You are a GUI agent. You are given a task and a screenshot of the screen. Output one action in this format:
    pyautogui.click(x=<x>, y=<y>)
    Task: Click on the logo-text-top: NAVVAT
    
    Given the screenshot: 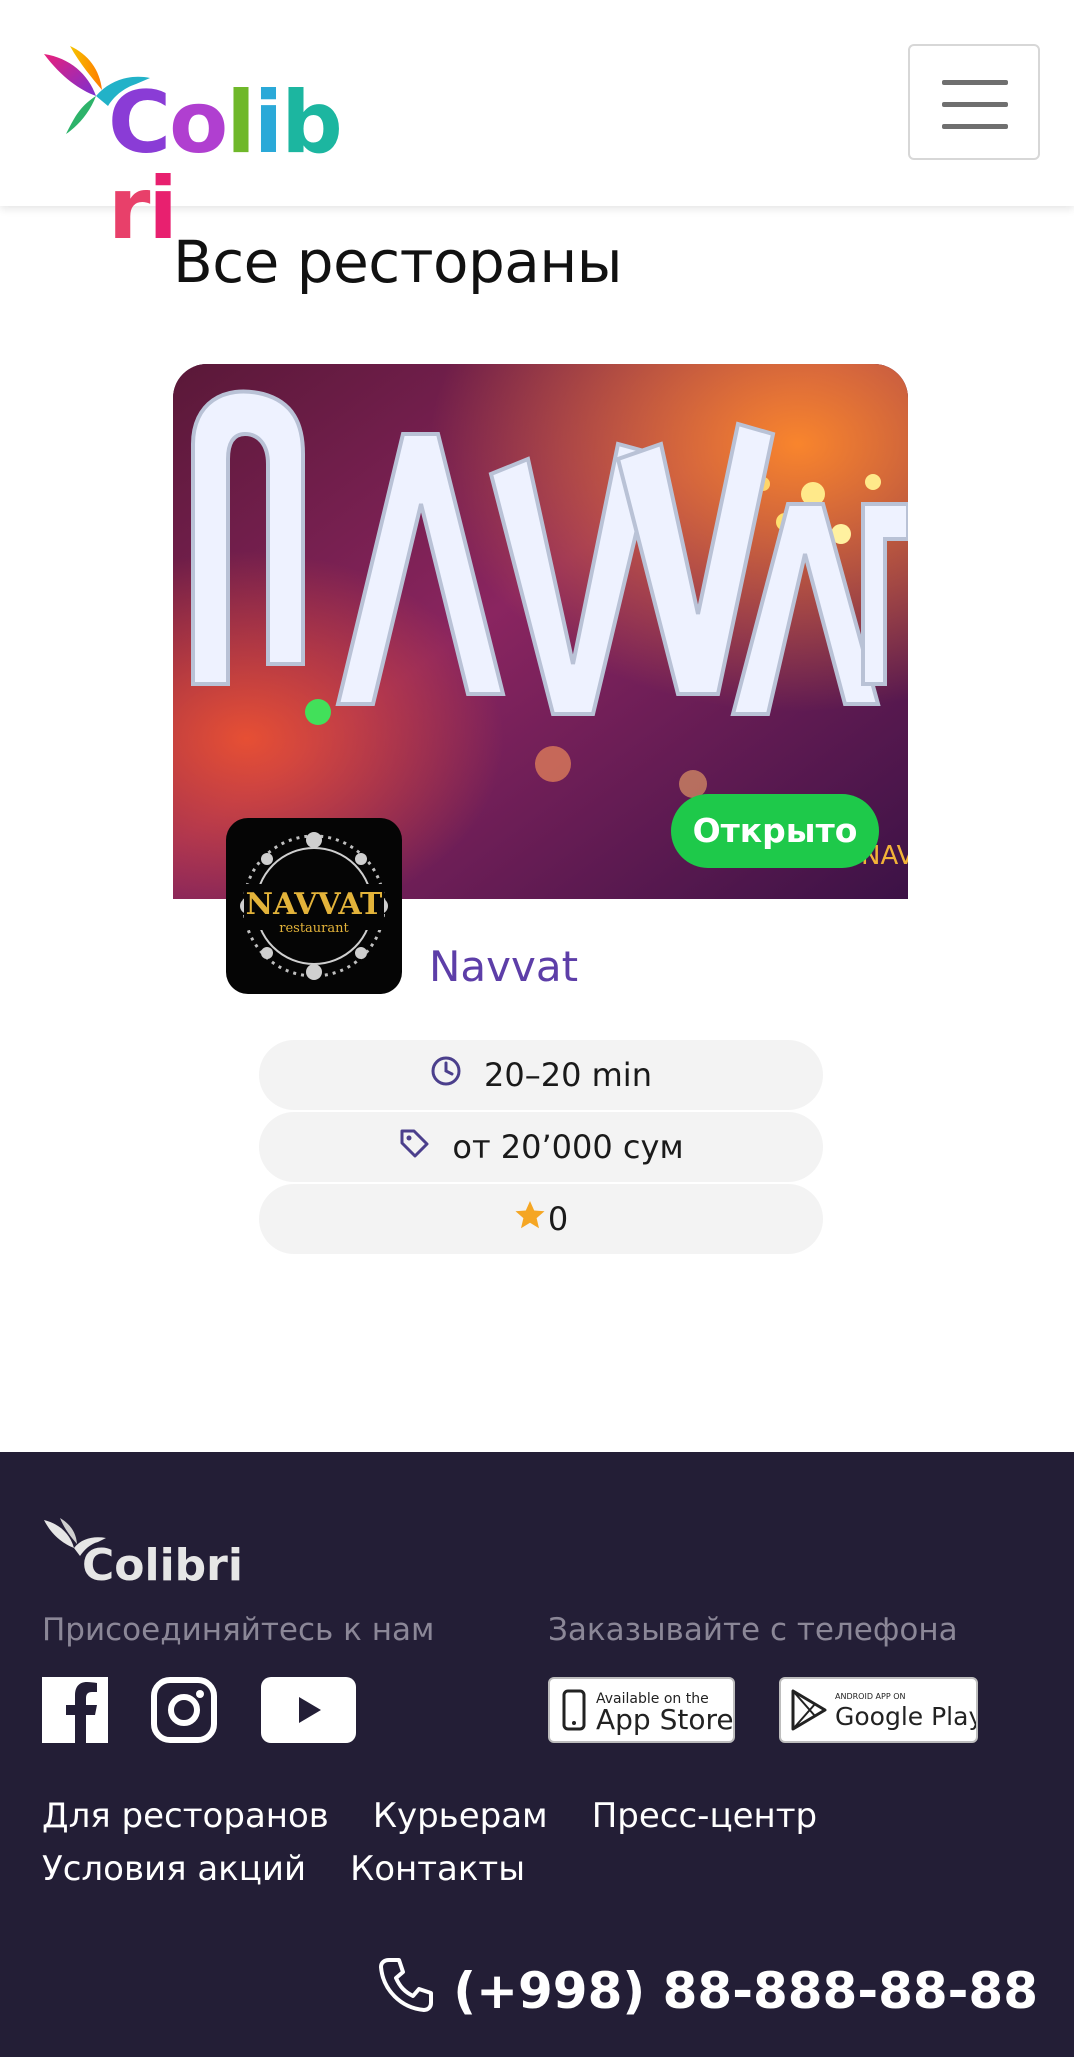 What is the action you would take?
    pyautogui.click(x=314, y=904)
    